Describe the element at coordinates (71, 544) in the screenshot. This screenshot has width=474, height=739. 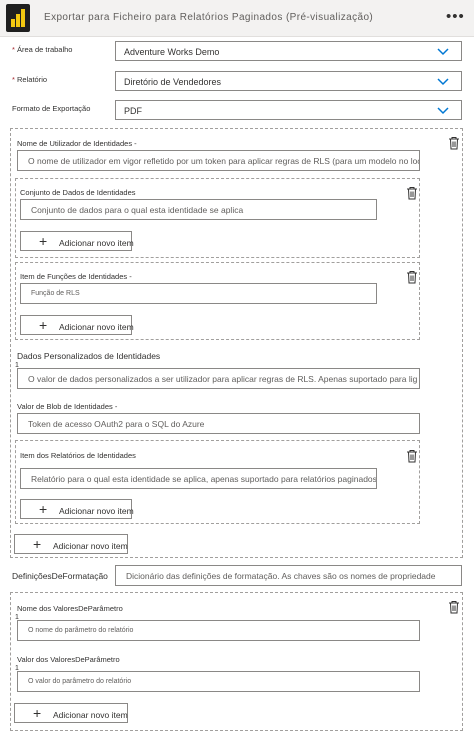
I see `add-identity-item-button: + Adicionar novo item` at that location.